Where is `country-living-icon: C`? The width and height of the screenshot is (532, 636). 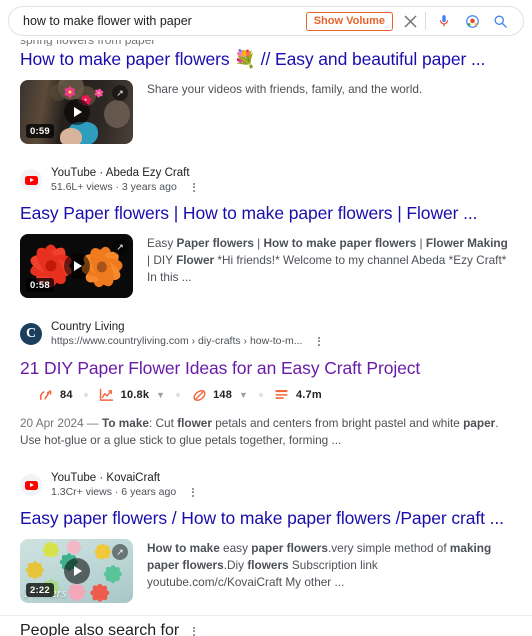 country-living-icon: C is located at coordinates (31, 334).